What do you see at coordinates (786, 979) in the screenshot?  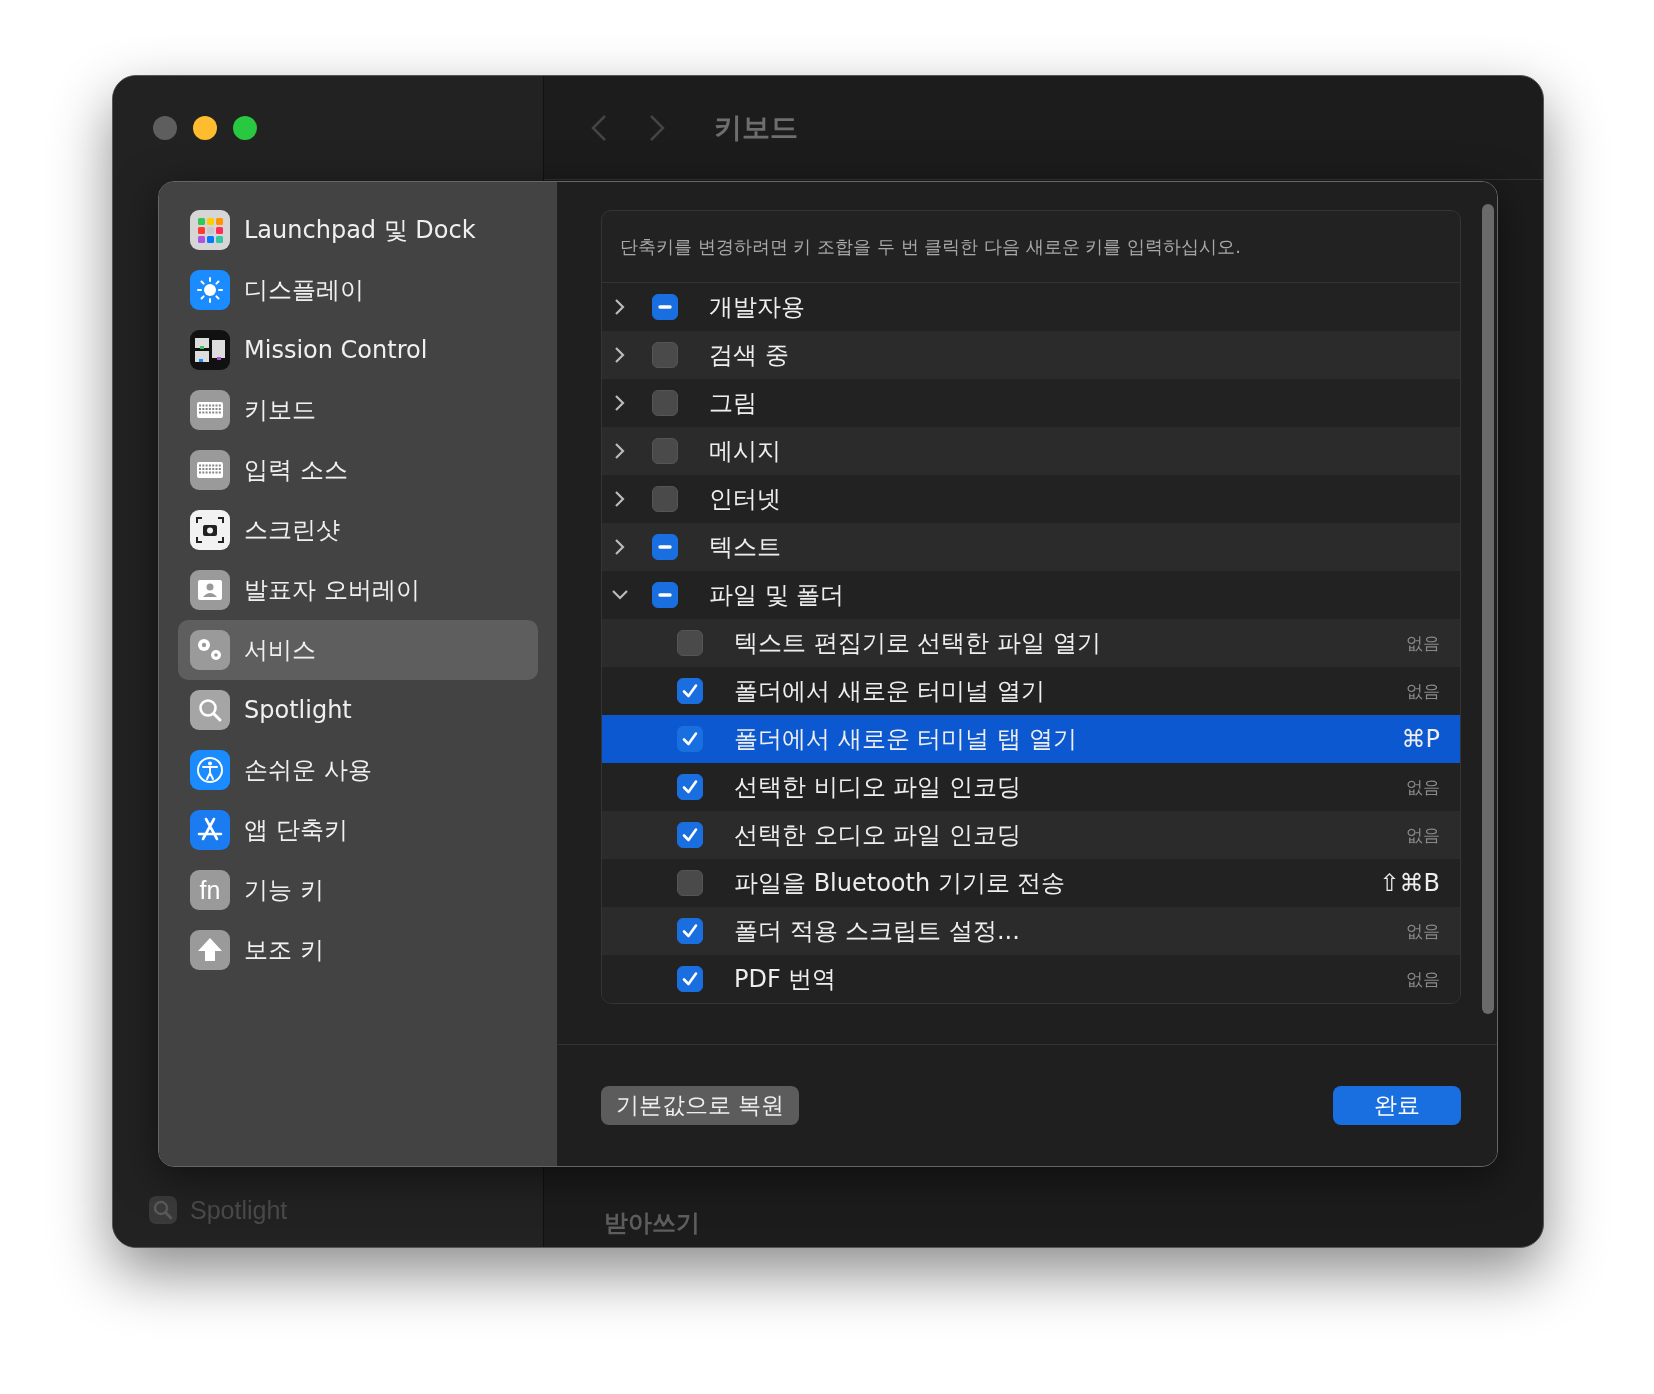 I see `service-label: PDF 번역` at bounding box center [786, 979].